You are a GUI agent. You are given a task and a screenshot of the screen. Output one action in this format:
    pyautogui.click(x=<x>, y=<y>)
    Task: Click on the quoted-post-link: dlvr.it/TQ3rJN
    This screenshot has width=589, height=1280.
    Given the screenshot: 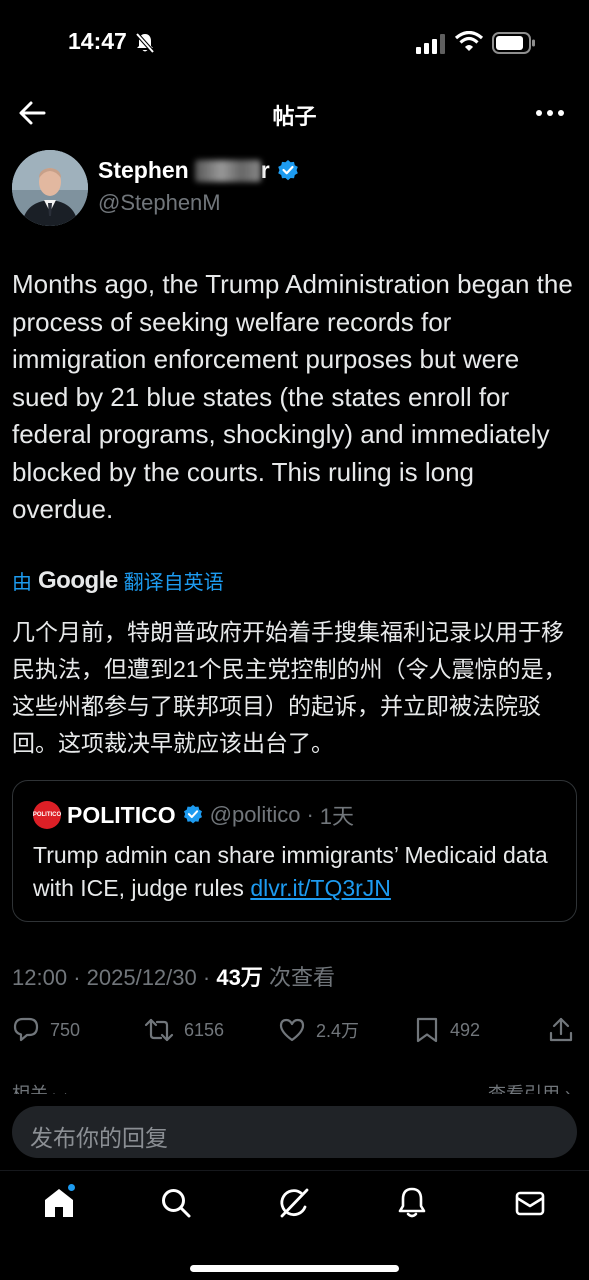 What is the action you would take?
    pyautogui.click(x=320, y=888)
    